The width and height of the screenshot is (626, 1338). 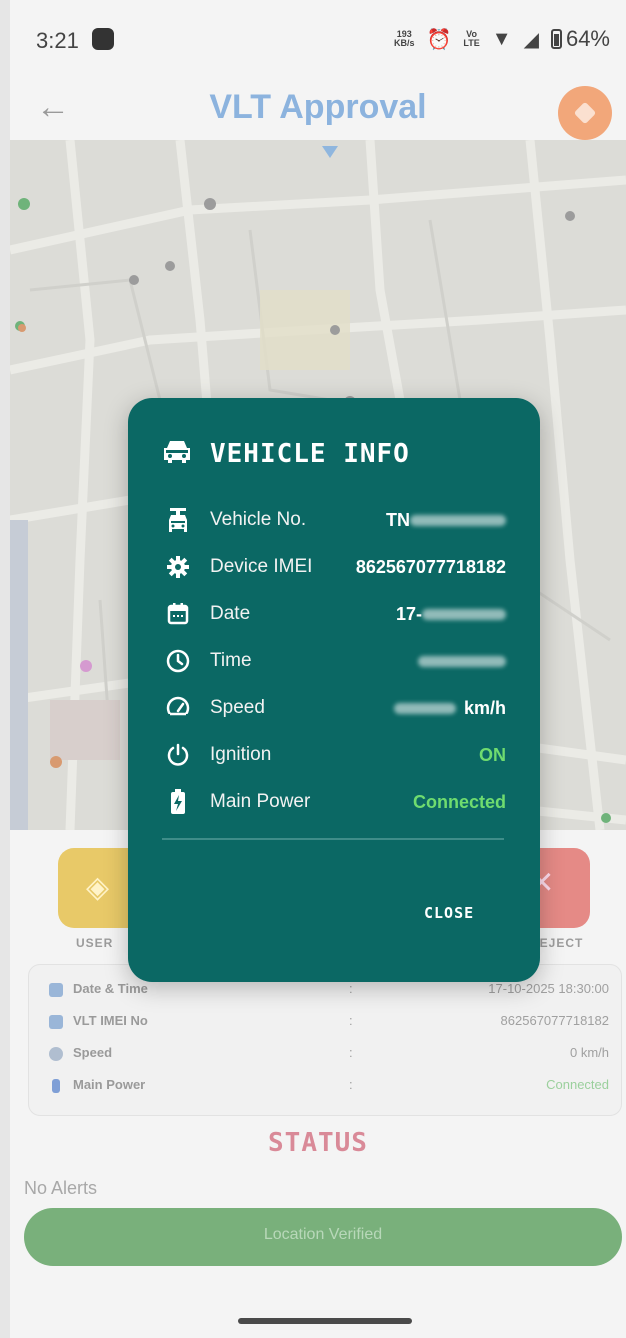 I want to click on info-value: 17-, so click(x=451, y=614).